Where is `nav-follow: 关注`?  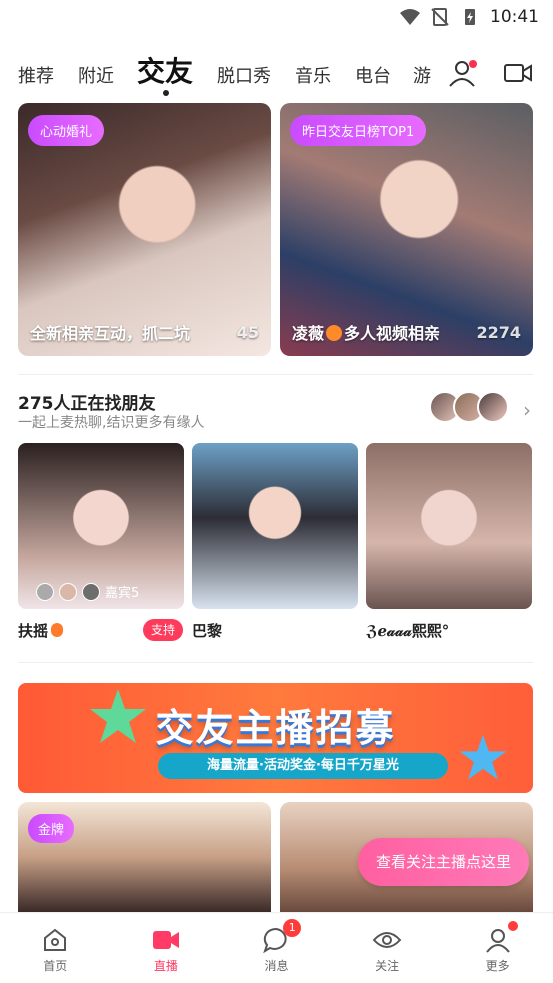
nav-follow: 关注 is located at coordinates (387, 948).